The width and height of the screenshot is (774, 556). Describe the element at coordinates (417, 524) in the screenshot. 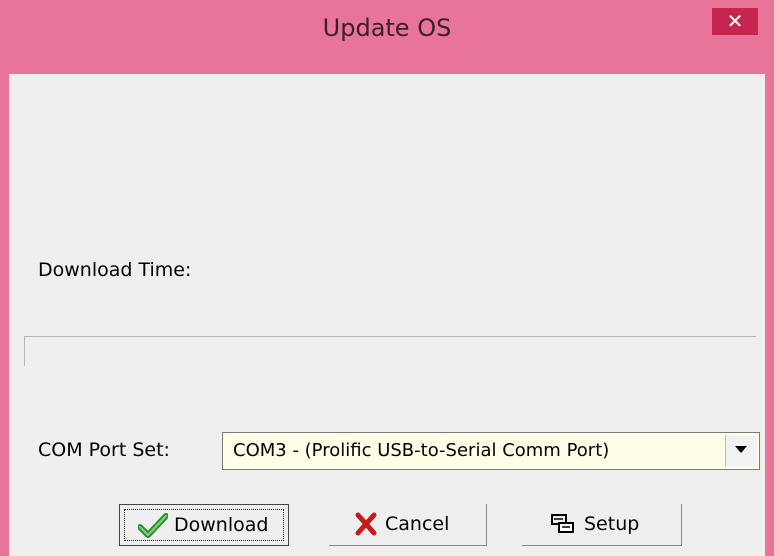

I see `cancel-button-label: Cancel` at that location.